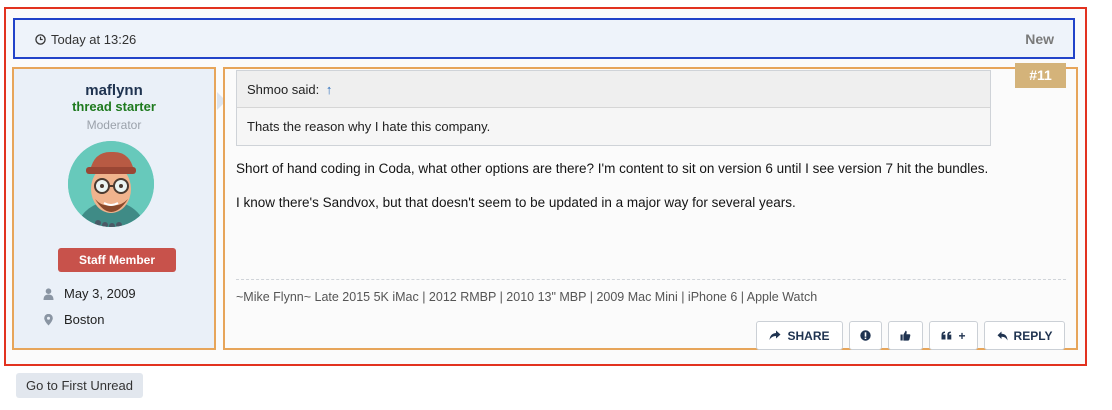 This screenshot has width=1112, height=410. Describe the element at coordinates (114, 106) in the screenshot. I see `thread-starter-label: thread starter` at that location.